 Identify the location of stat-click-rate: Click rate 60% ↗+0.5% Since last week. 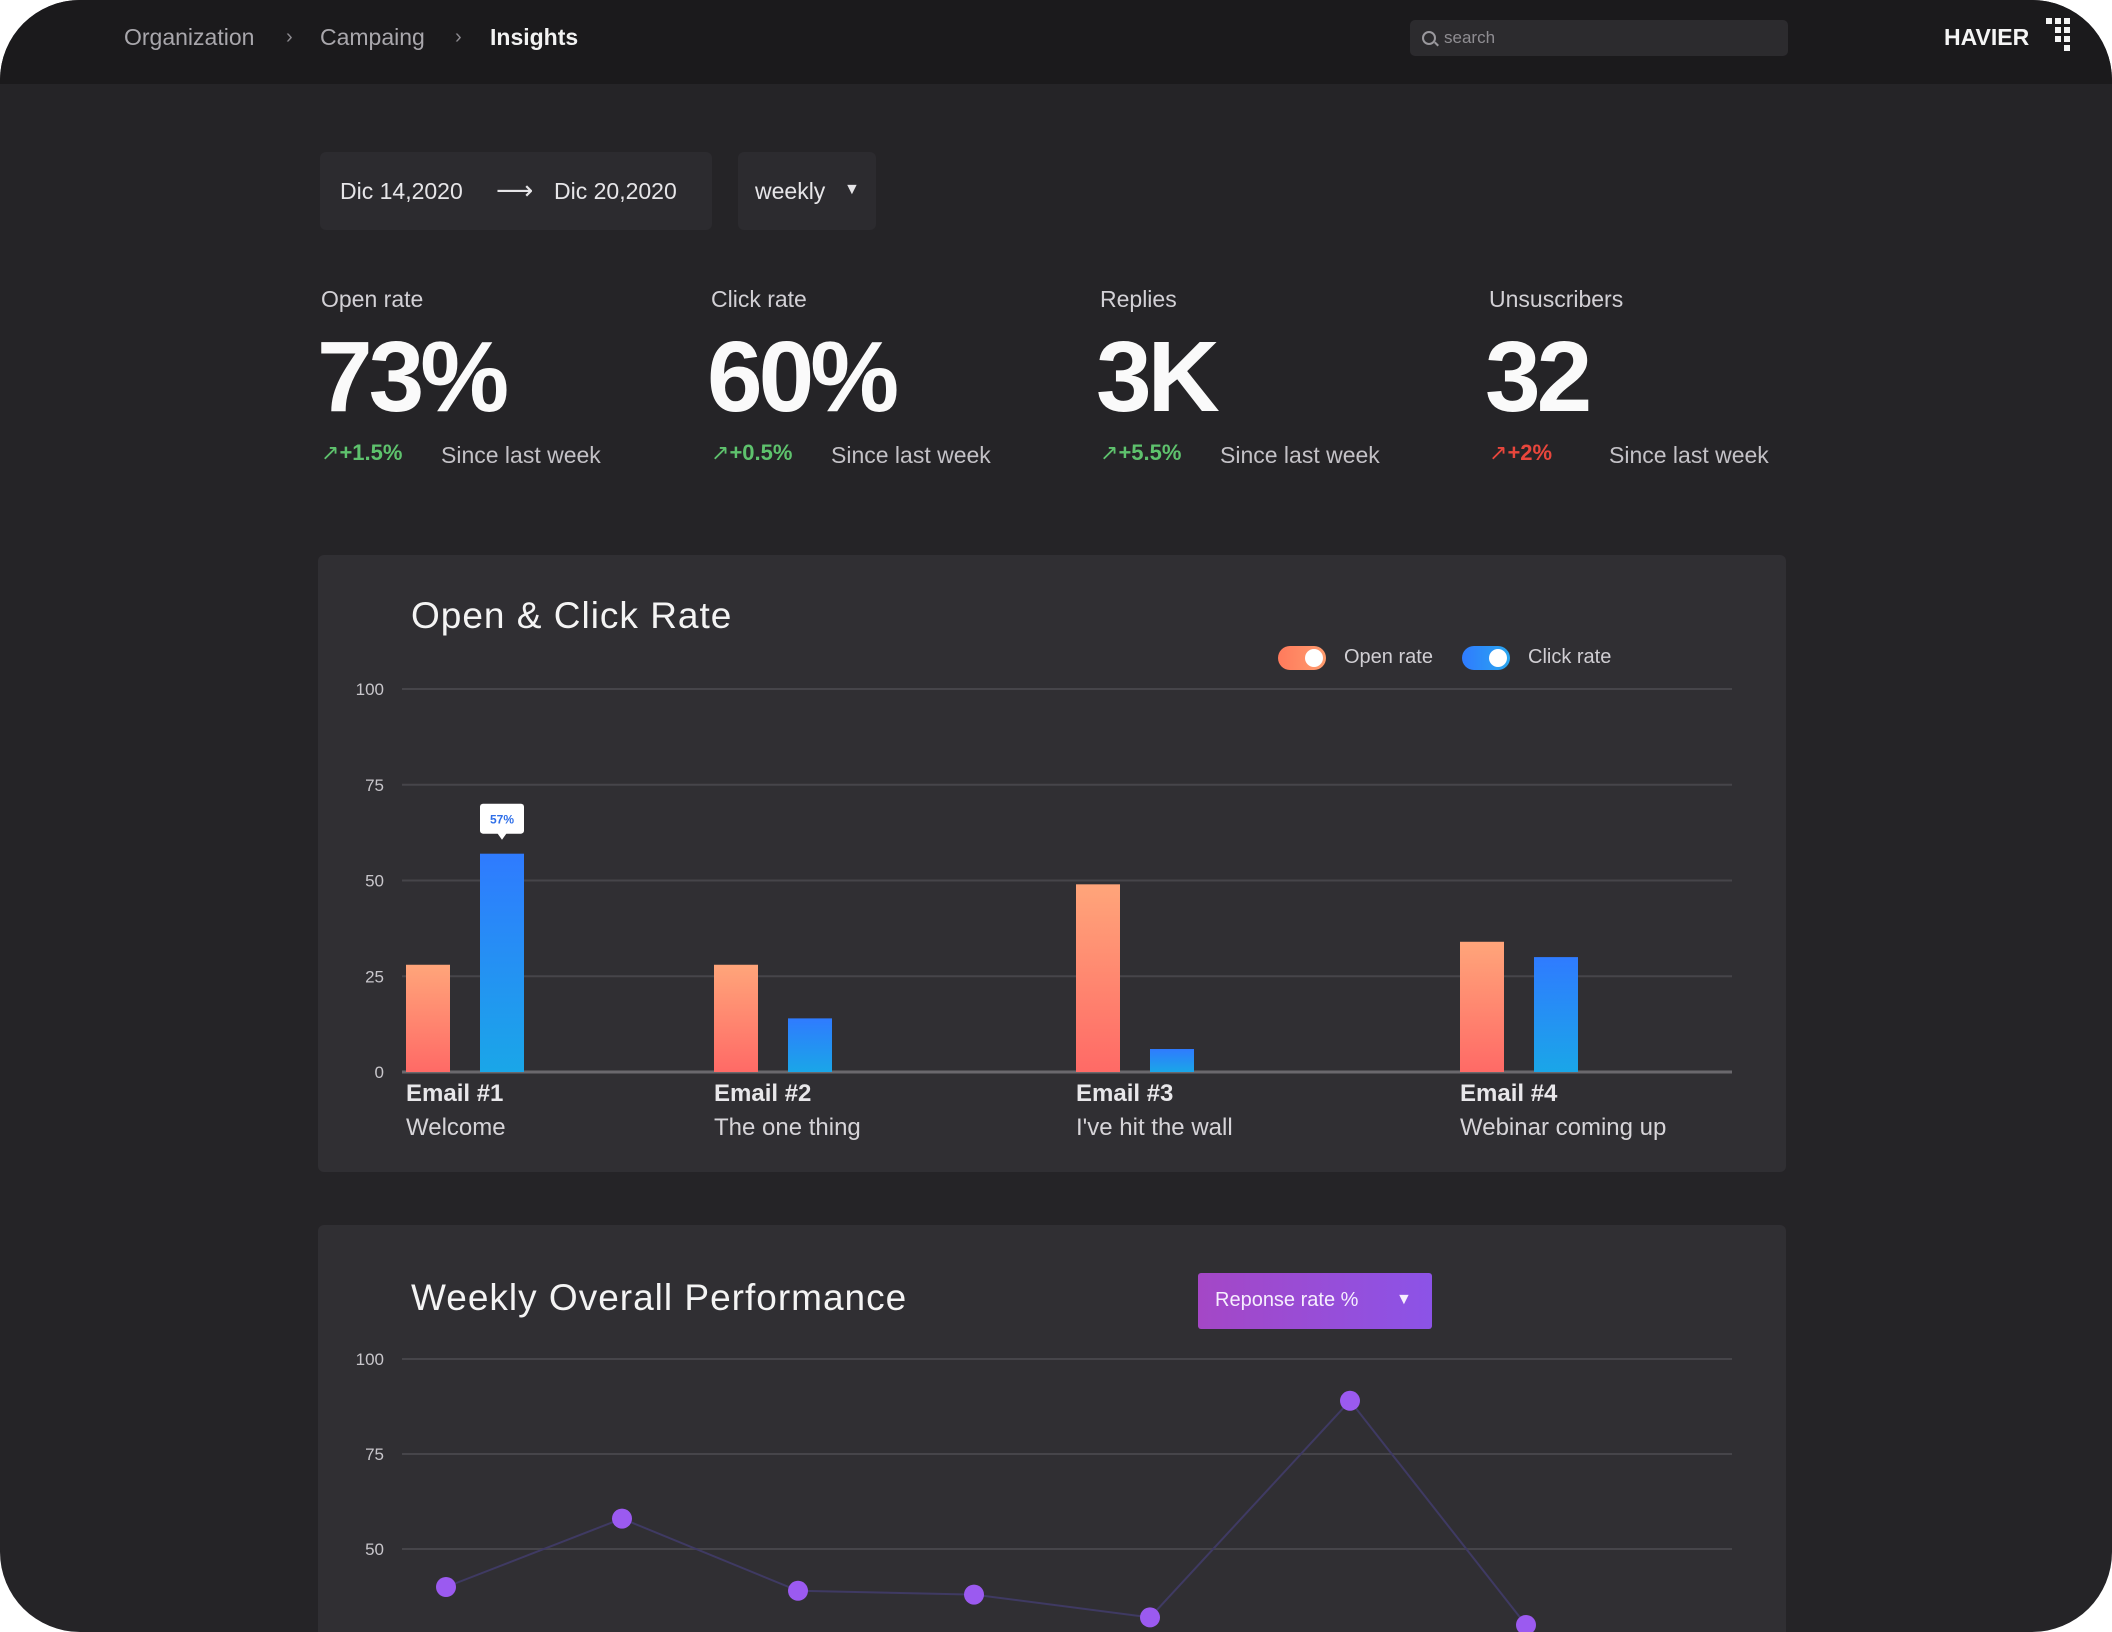
(889, 382).